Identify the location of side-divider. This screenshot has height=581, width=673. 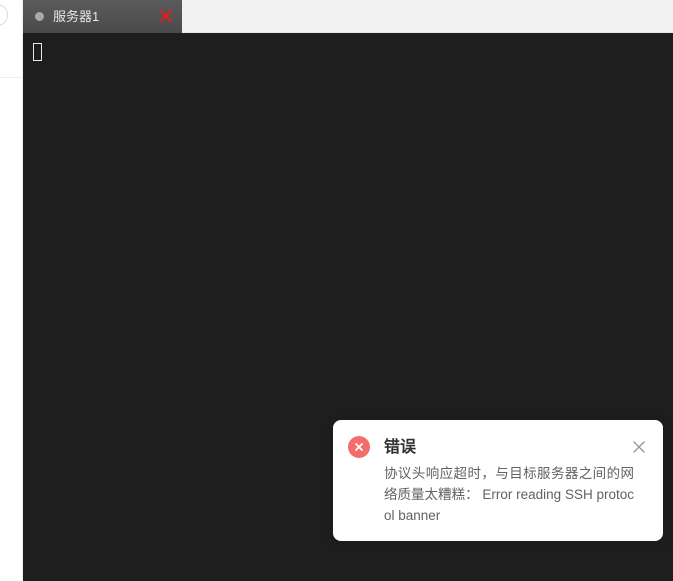
(11, 77).